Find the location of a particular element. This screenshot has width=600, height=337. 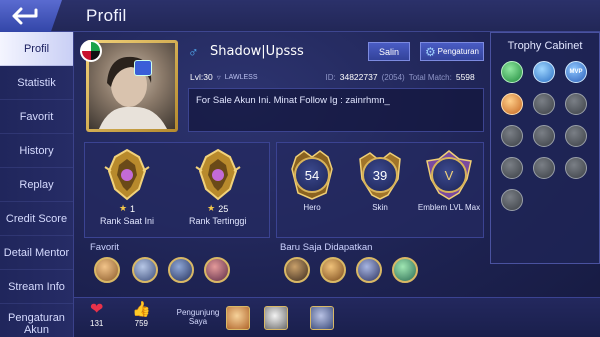

highest-rank-badge: ★ 25 Rank Tertinggi is located at coordinates (217, 186).